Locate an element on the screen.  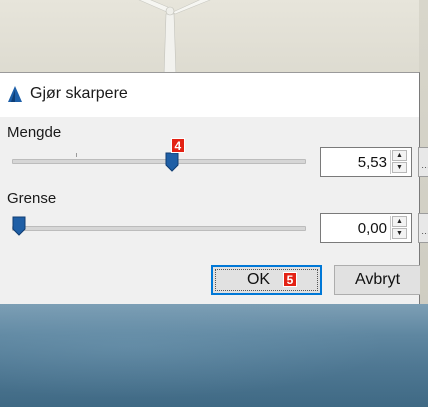
threshold-spin-buttons: ▲ ▼ is located at coordinates (399, 228).